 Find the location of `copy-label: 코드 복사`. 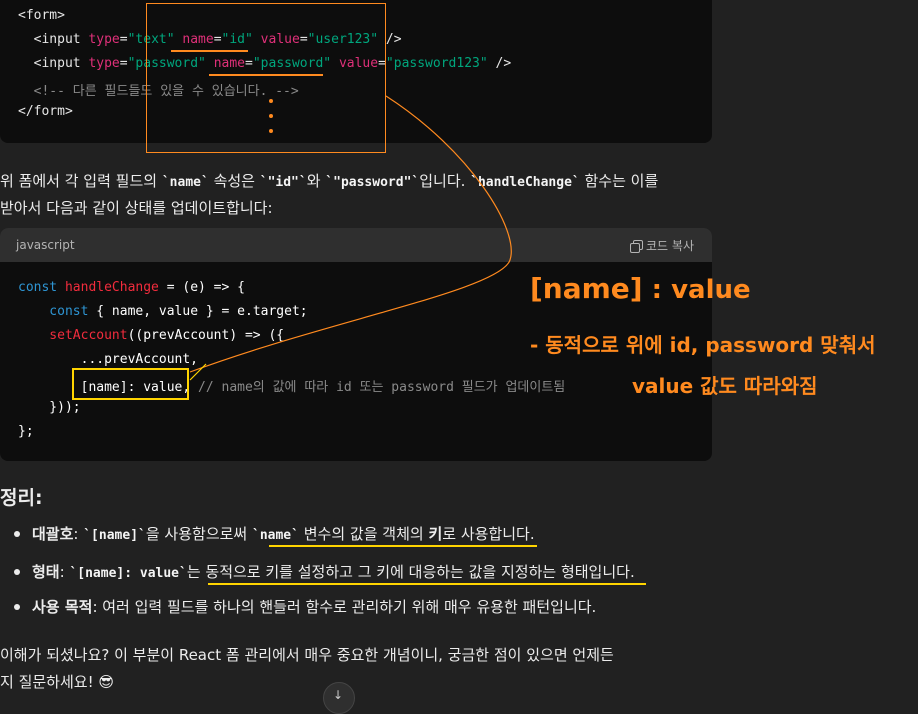

copy-label: 코드 복사 is located at coordinates (670, 246).